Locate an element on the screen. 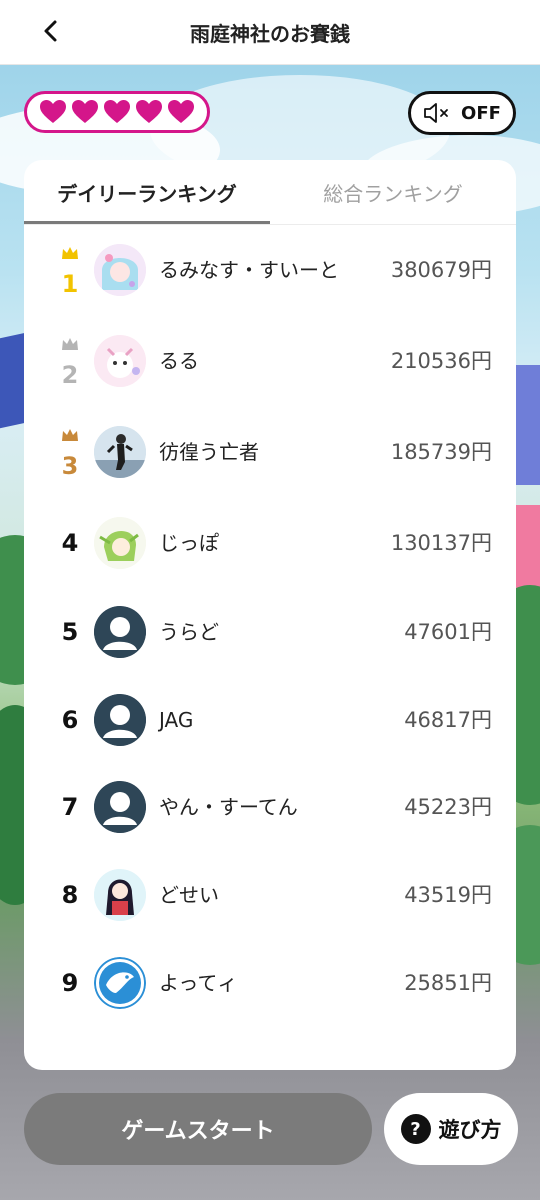  active-tab-indicator is located at coordinates (147, 222).